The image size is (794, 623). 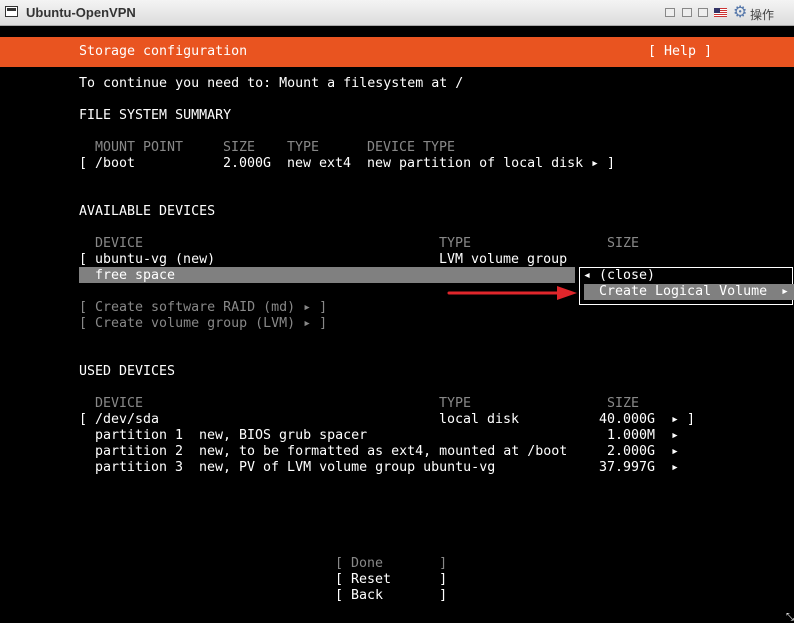 I want to click on used-devices-heading: USED DEVICES, so click(x=127, y=371).